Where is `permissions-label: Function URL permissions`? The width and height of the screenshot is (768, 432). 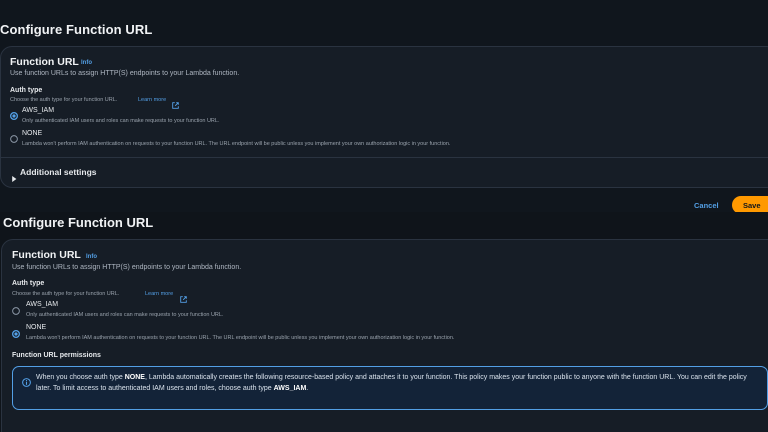
permissions-label: Function URL permissions is located at coordinates (56, 355).